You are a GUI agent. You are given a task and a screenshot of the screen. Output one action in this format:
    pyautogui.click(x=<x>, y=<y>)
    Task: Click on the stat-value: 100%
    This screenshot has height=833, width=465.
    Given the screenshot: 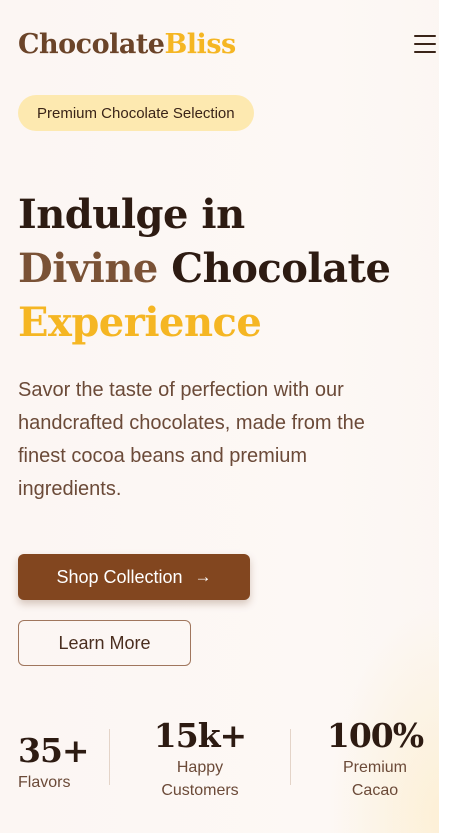 What is the action you would take?
    pyautogui.click(x=375, y=735)
    